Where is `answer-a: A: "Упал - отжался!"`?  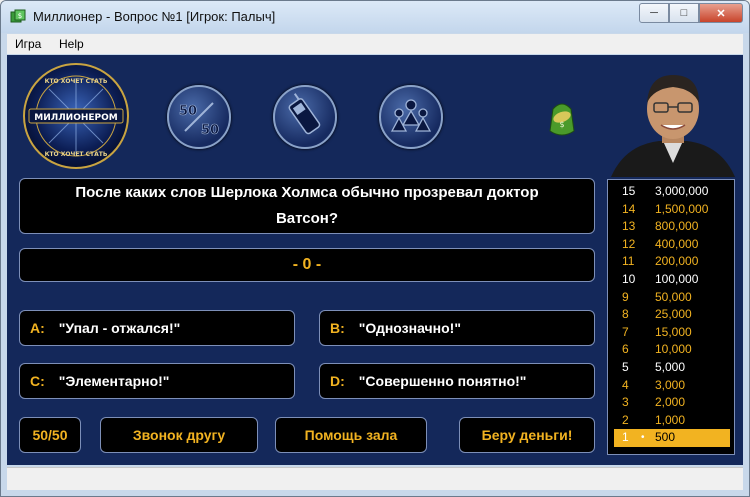
answer-a: A: "Упал - отжался!" is located at coordinates (157, 328).